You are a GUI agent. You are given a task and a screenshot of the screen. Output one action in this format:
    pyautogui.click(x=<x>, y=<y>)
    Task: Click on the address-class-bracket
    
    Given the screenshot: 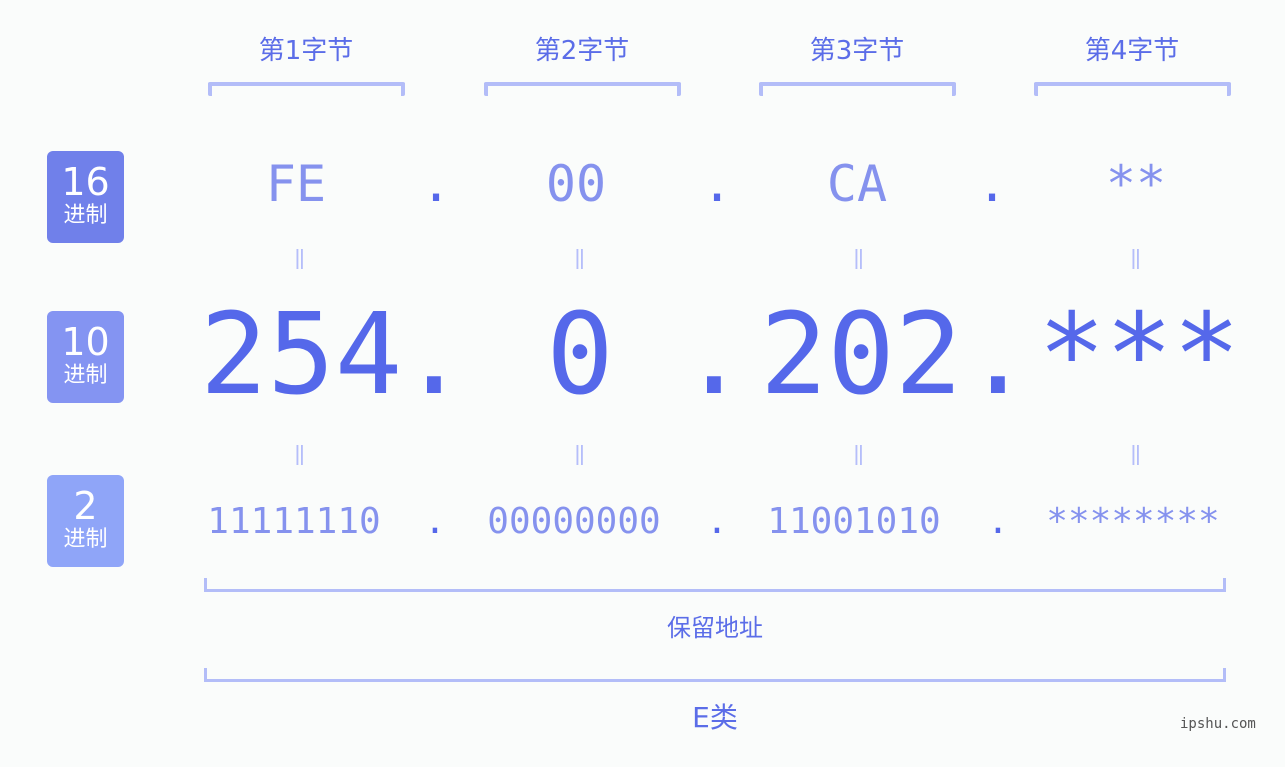 What is the action you would take?
    pyautogui.click(x=715, y=675)
    